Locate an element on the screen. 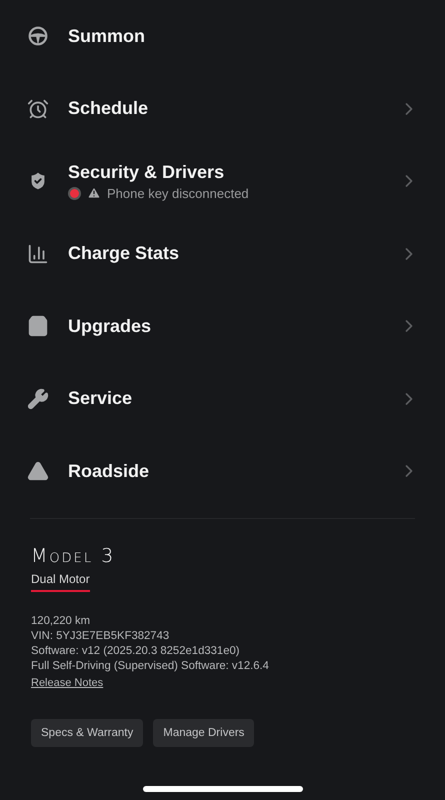  menu-item-label: Upgrades is located at coordinates (224, 326).